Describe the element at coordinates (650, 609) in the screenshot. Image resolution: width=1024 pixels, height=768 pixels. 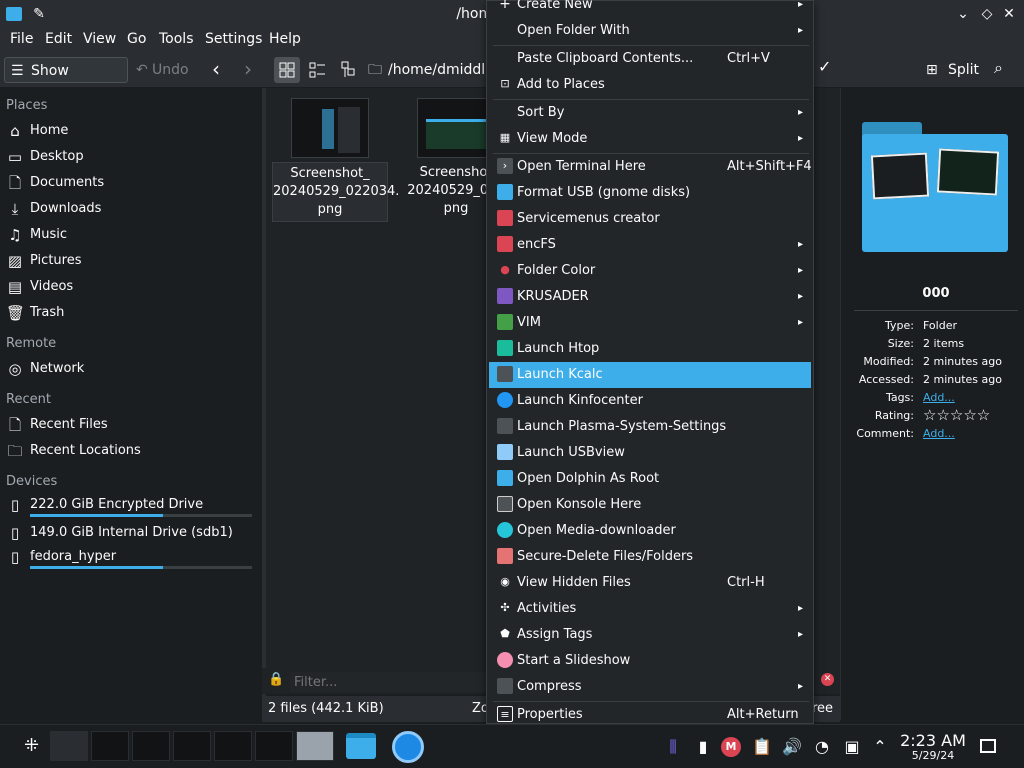
I see `menu-item-activities: ✣ Activities ▸` at that location.